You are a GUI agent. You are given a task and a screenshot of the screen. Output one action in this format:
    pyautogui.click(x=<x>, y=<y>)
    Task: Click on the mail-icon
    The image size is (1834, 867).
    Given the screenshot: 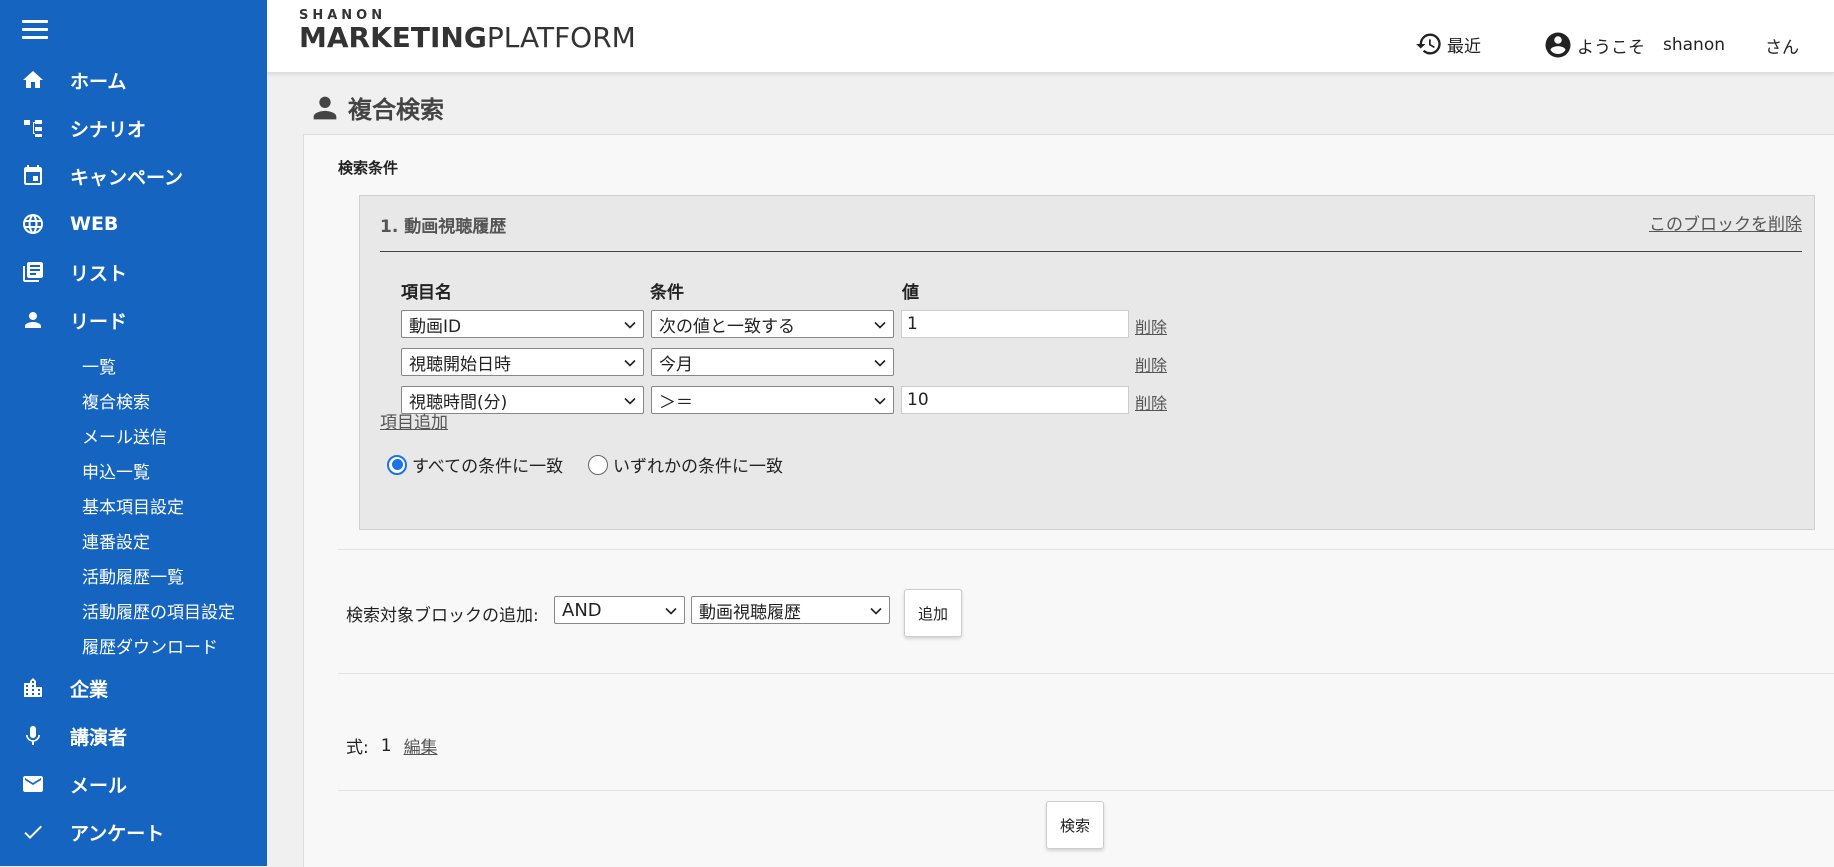 What is the action you would take?
    pyautogui.click(x=33, y=784)
    